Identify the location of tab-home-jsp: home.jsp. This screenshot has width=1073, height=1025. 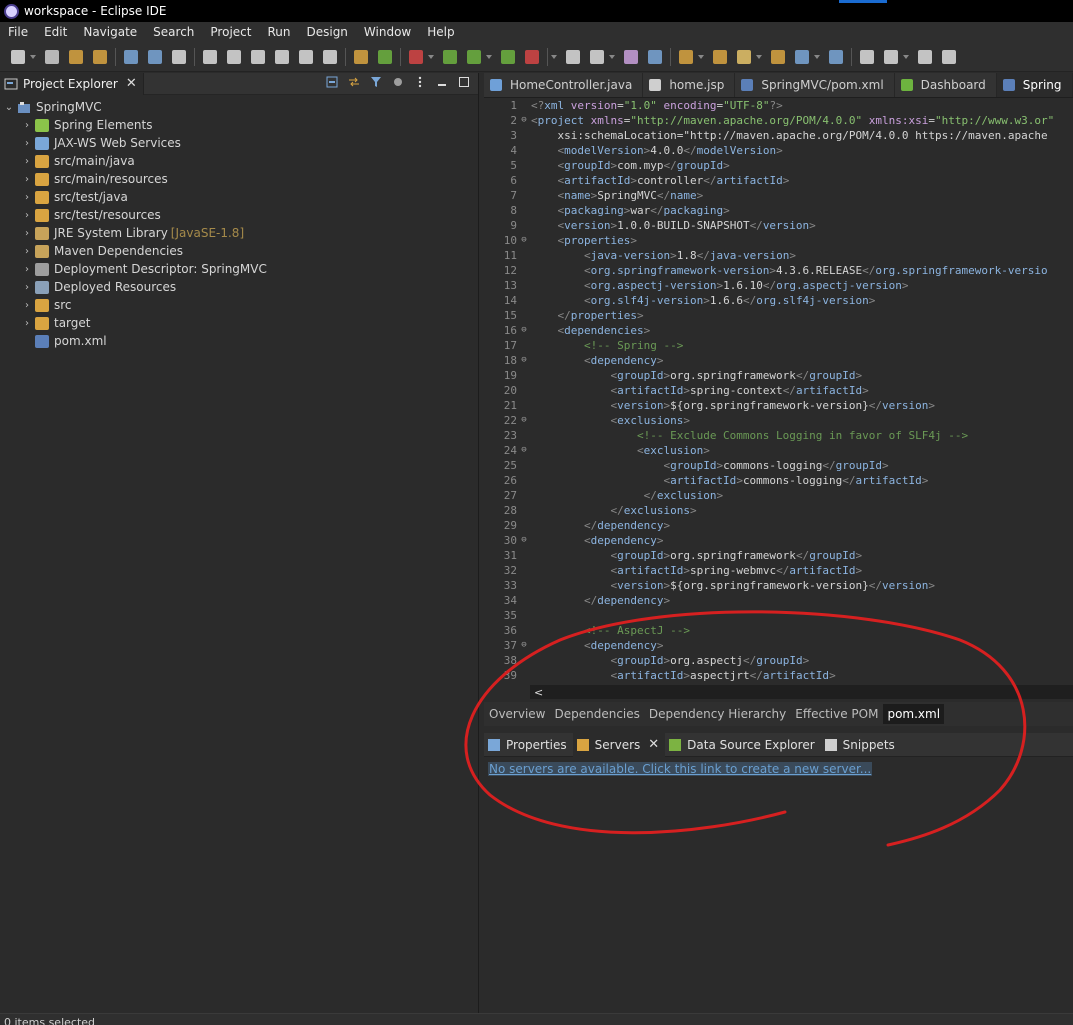
(689, 85).